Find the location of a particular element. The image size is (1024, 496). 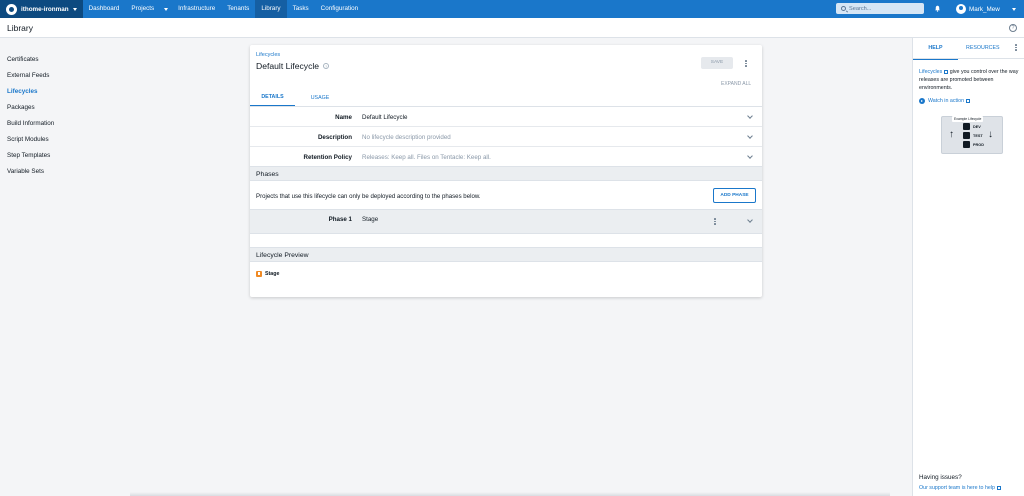

space-switcher: ithome-ironman is located at coordinates (41, 9).